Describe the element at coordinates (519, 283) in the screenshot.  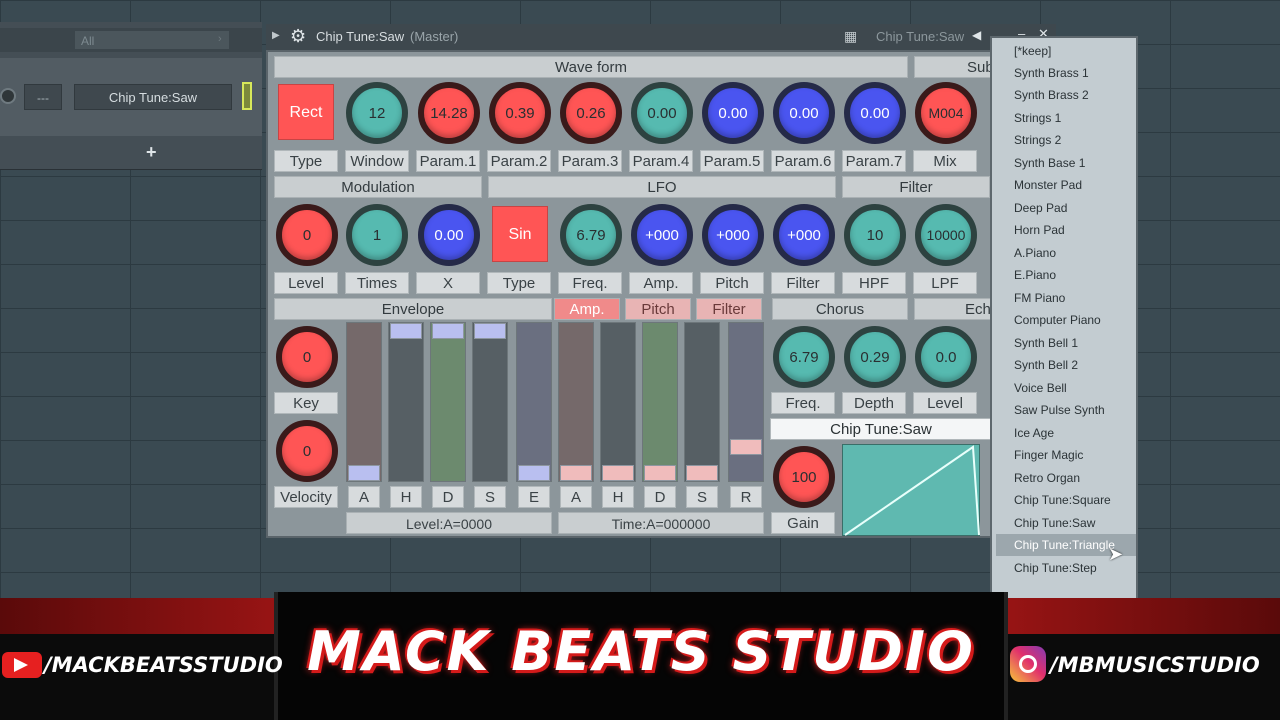
I see `label-lfo-type: Type` at that location.